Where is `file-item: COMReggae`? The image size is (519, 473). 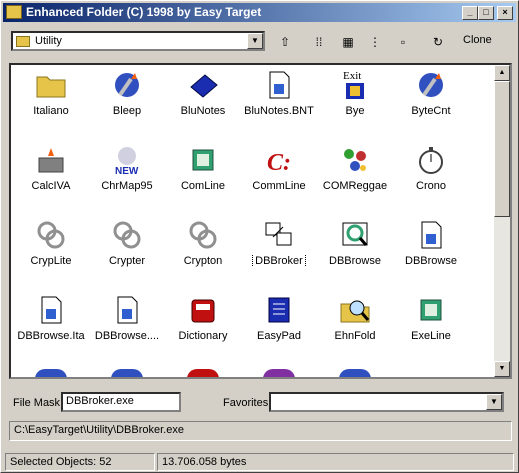
file-item: COMReggae is located at coordinates (355, 177).